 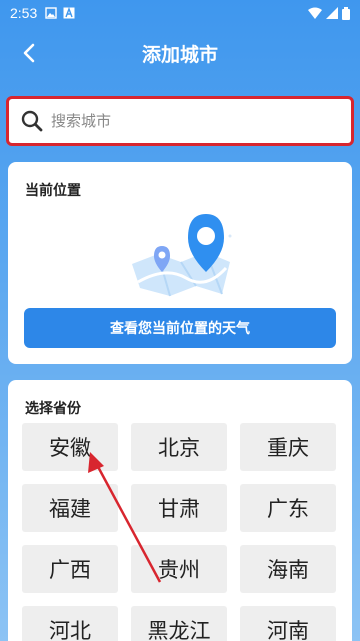 I want to click on province-item-anhui: 安徽, so click(x=70, y=447).